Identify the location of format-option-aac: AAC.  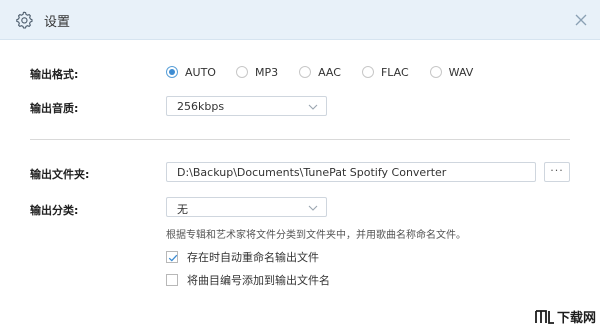
(320, 72).